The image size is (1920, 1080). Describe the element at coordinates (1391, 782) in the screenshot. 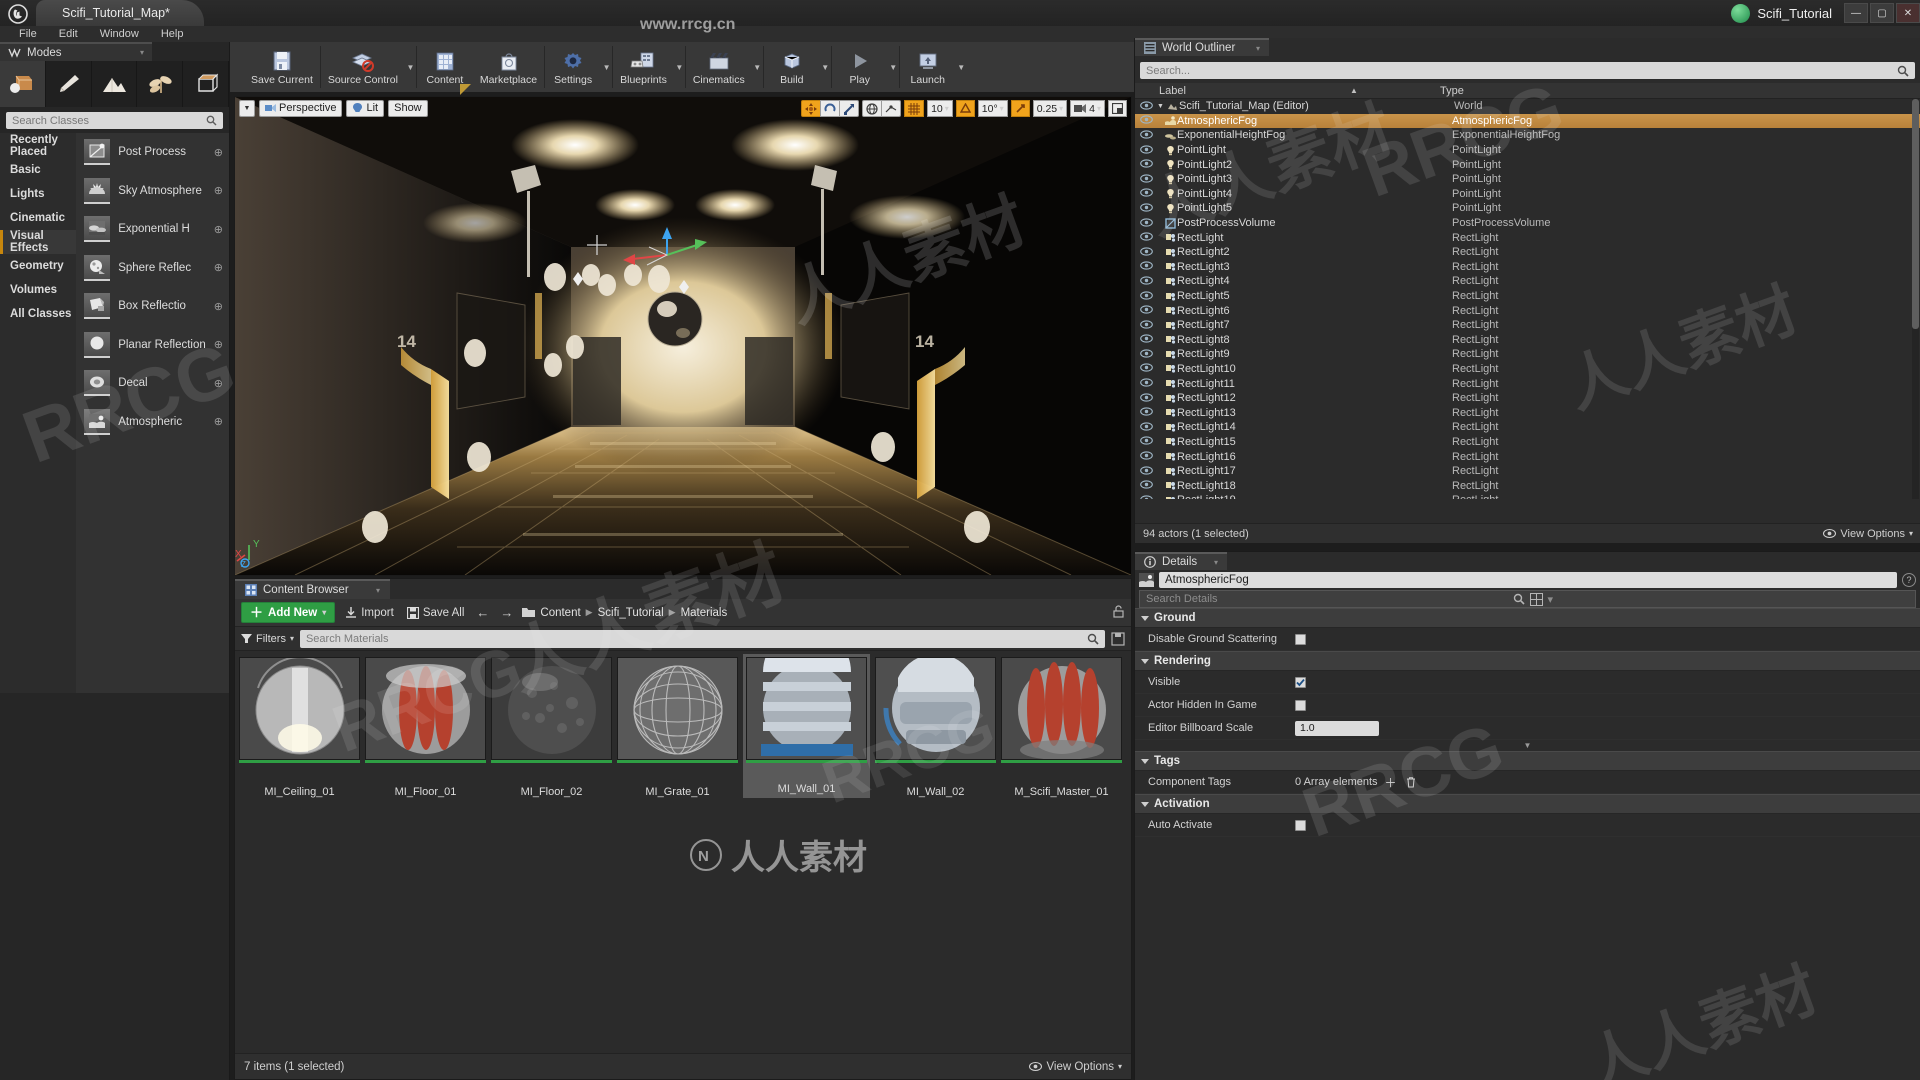

I see `add-array-element-icon: ＋` at that location.